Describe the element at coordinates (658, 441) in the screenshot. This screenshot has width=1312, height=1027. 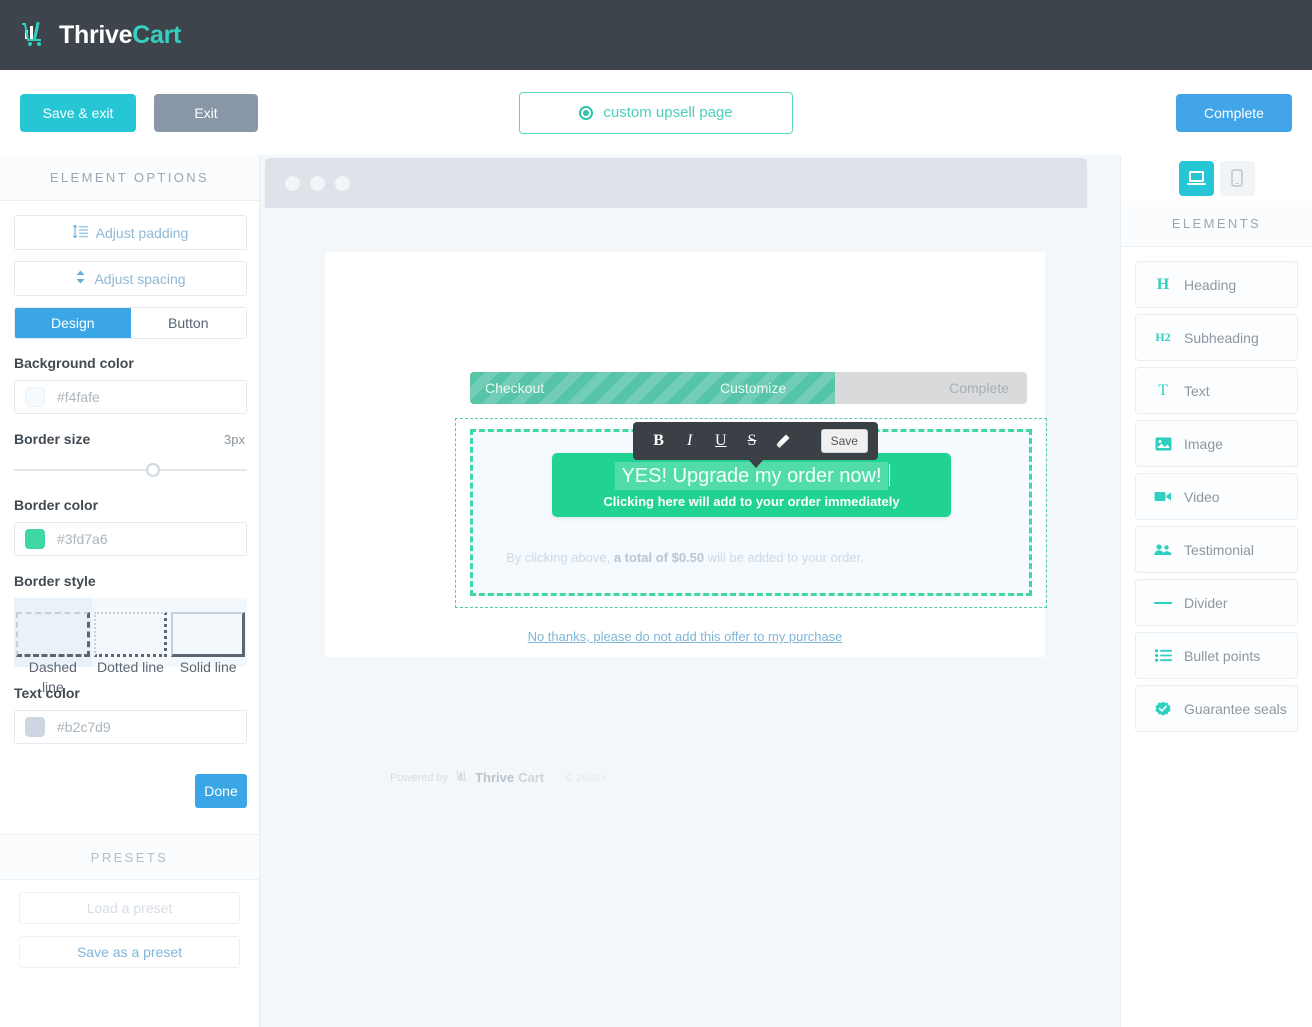
I see `bold-button: B` at that location.